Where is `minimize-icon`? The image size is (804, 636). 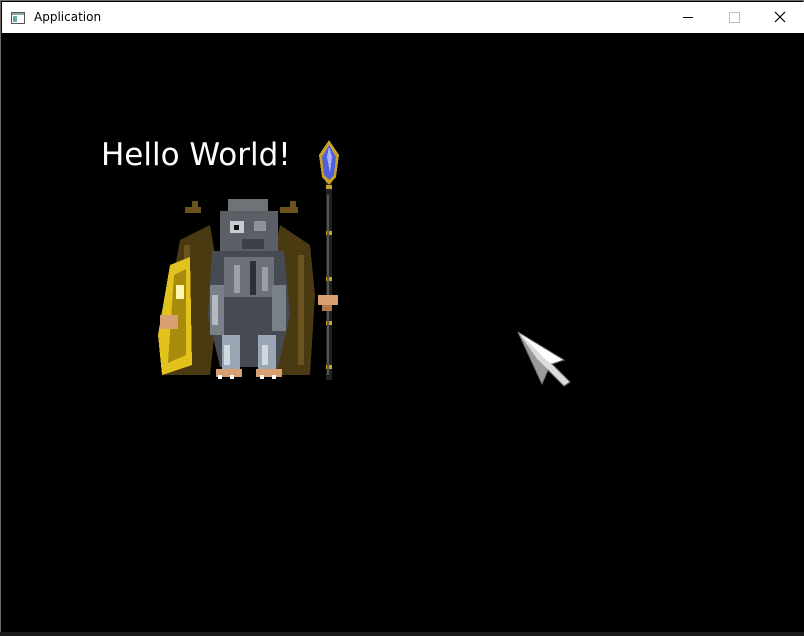 minimize-icon is located at coordinates (688, 17).